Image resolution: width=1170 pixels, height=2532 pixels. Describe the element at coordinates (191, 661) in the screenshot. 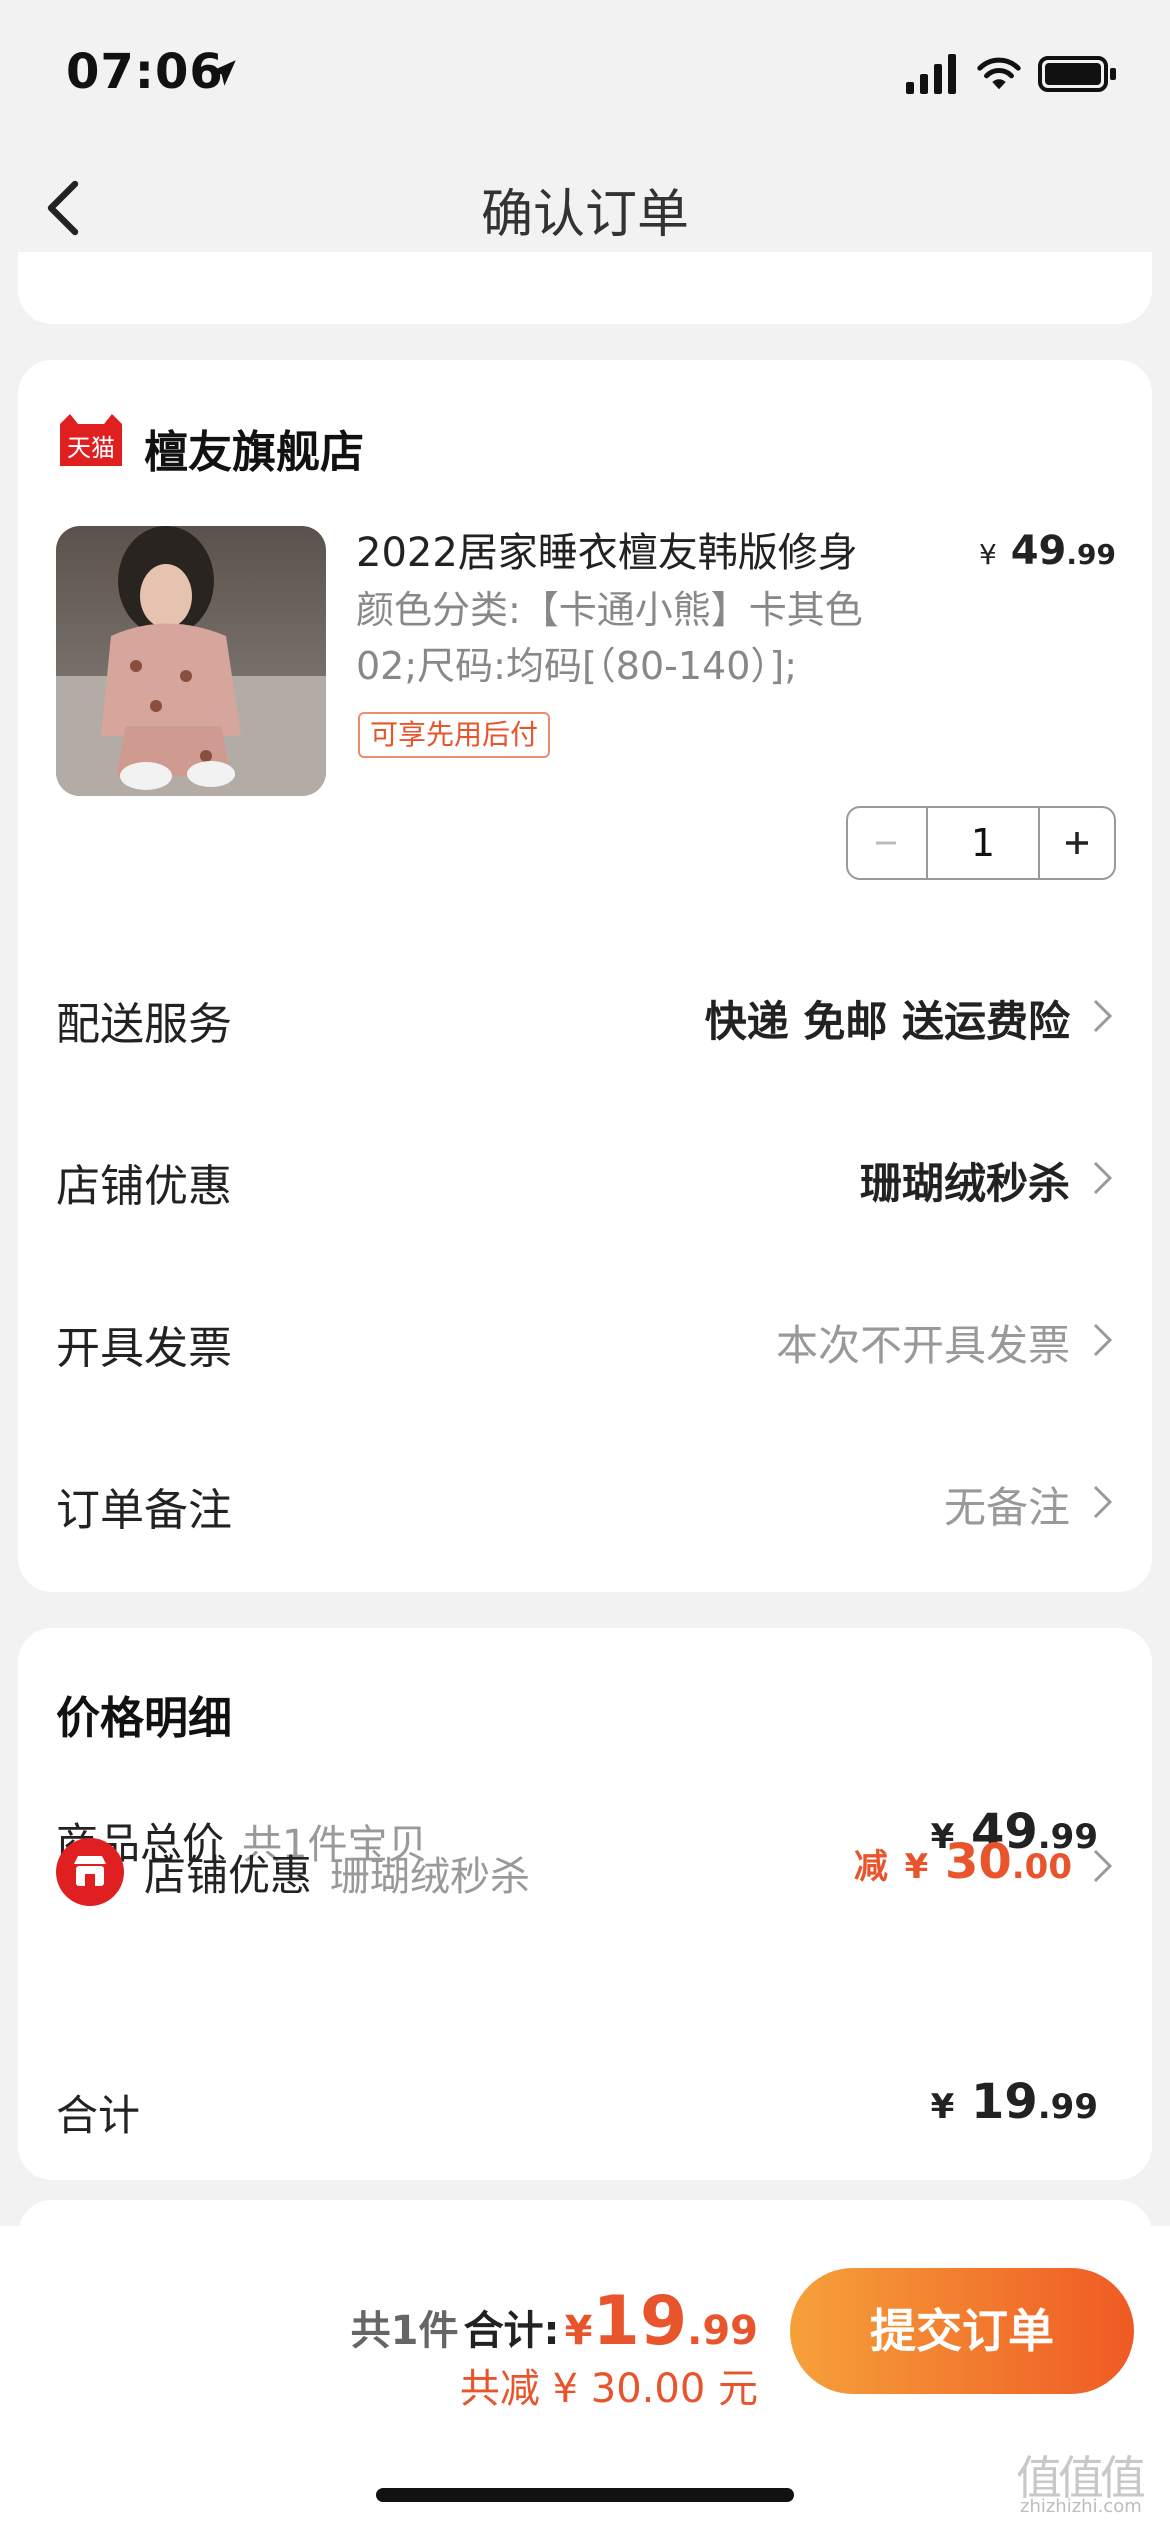

I see `product-image` at that location.